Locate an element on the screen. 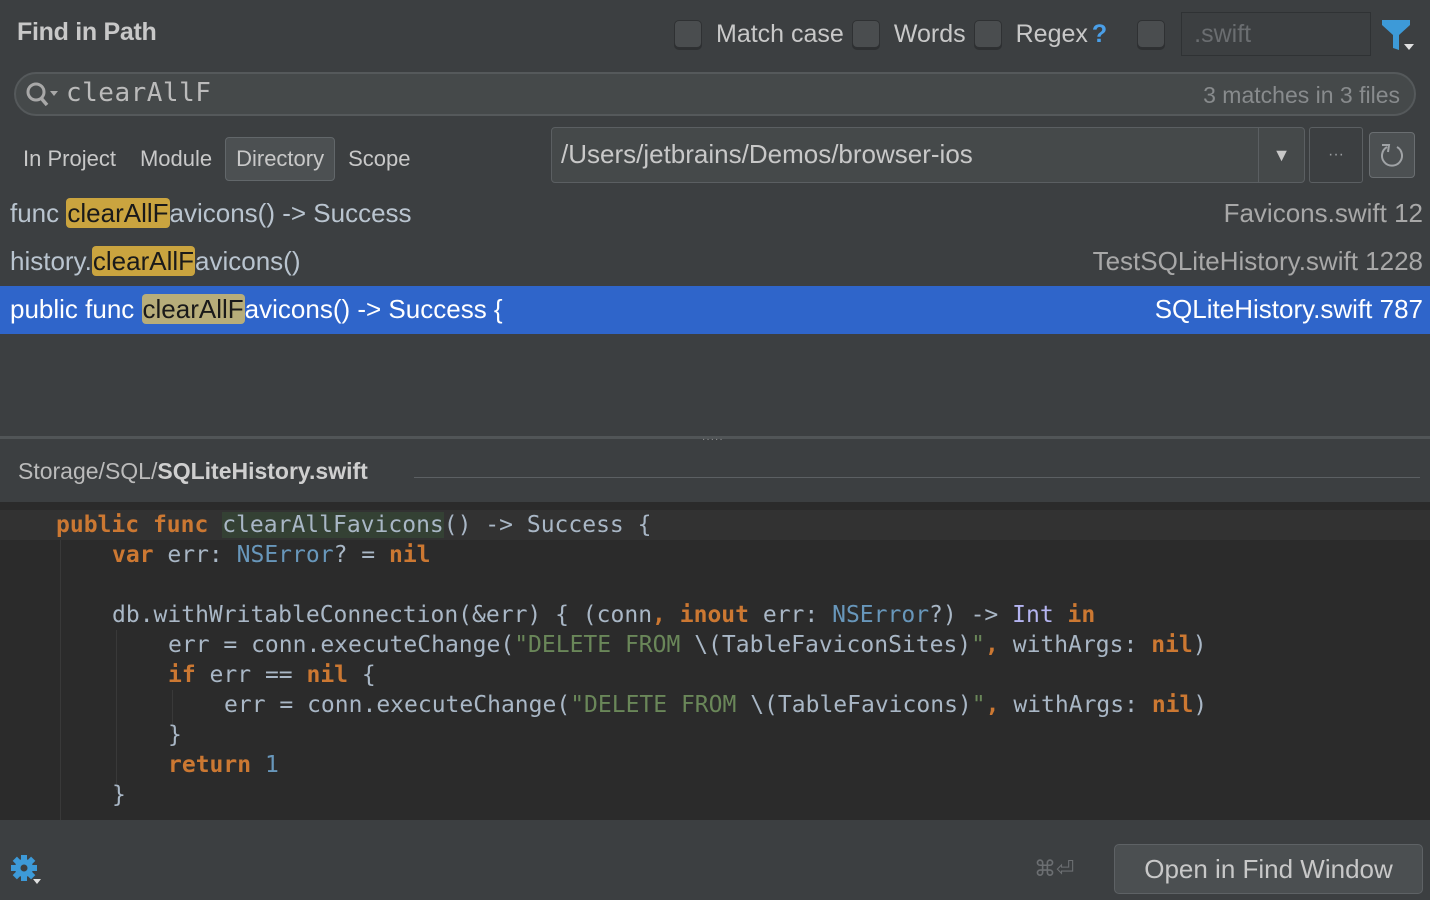 Image resolution: width=1430 pixels, height=900 pixels. search-input: clearAllF is located at coordinates (138, 93).